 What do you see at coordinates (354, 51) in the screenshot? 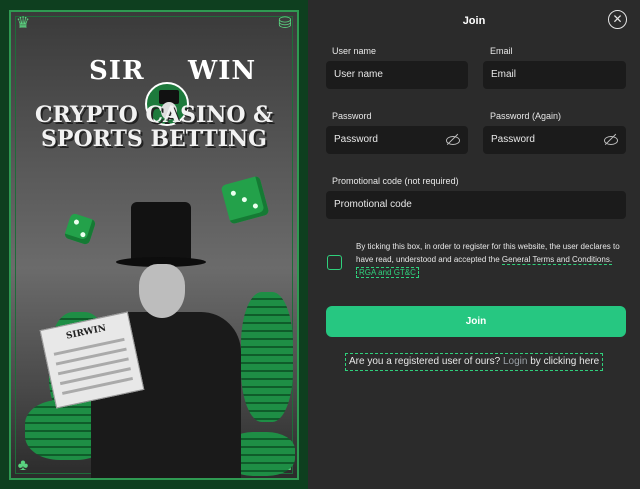
I see `username-label: User name` at bounding box center [354, 51].